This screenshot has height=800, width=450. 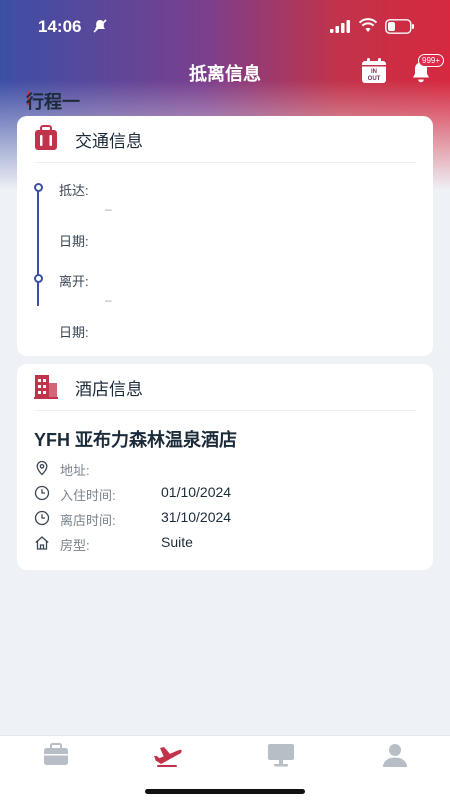 What do you see at coordinates (46, 137) in the screenshot?
I see `luggage-icon` at bounding box center [46, 137].